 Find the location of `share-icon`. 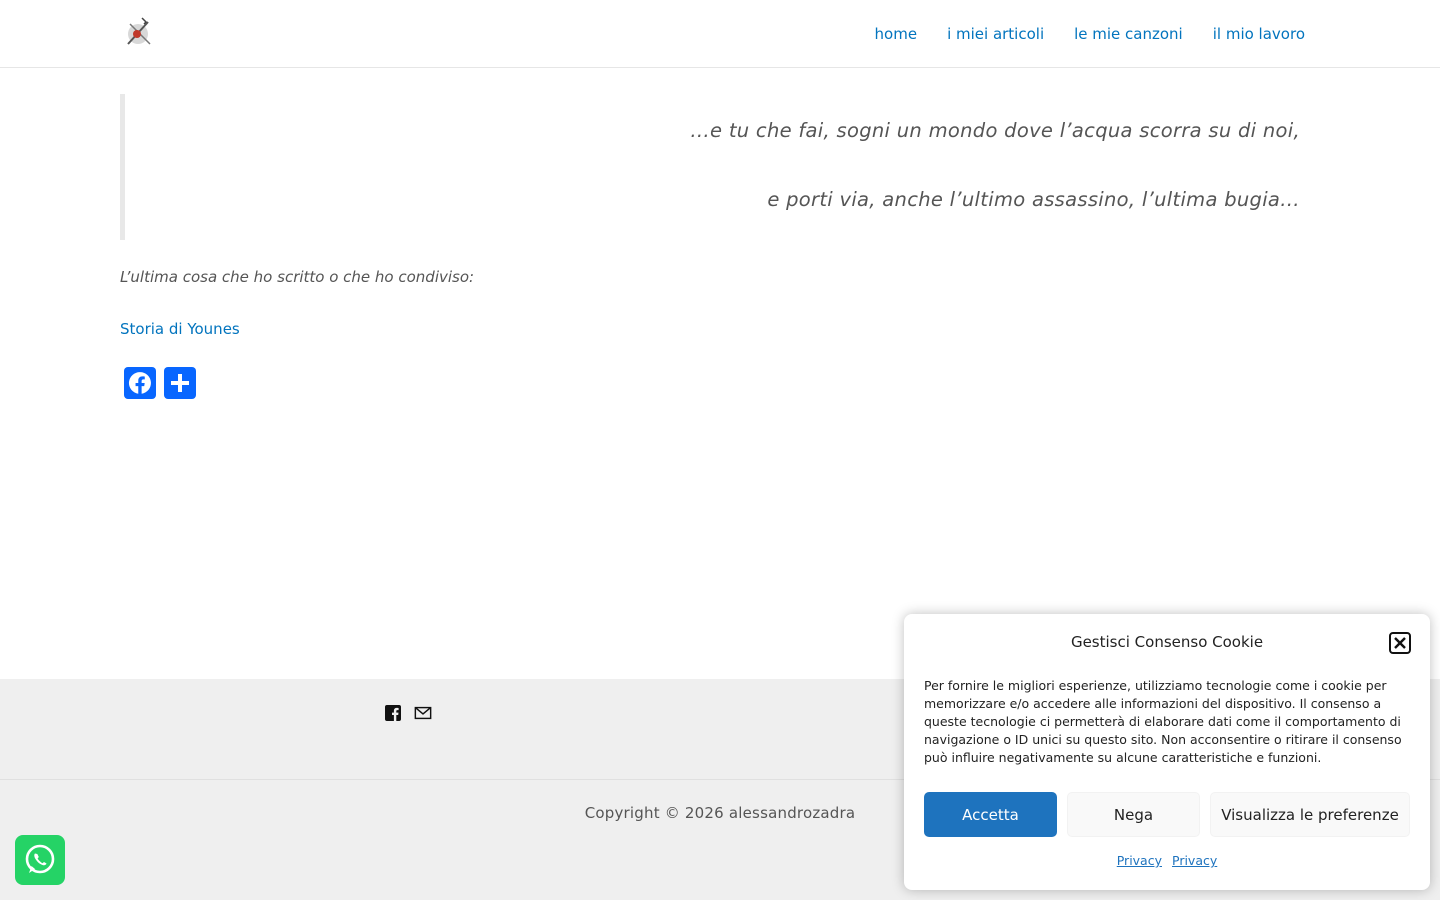

share-icon is located at coordinates (180, 383).